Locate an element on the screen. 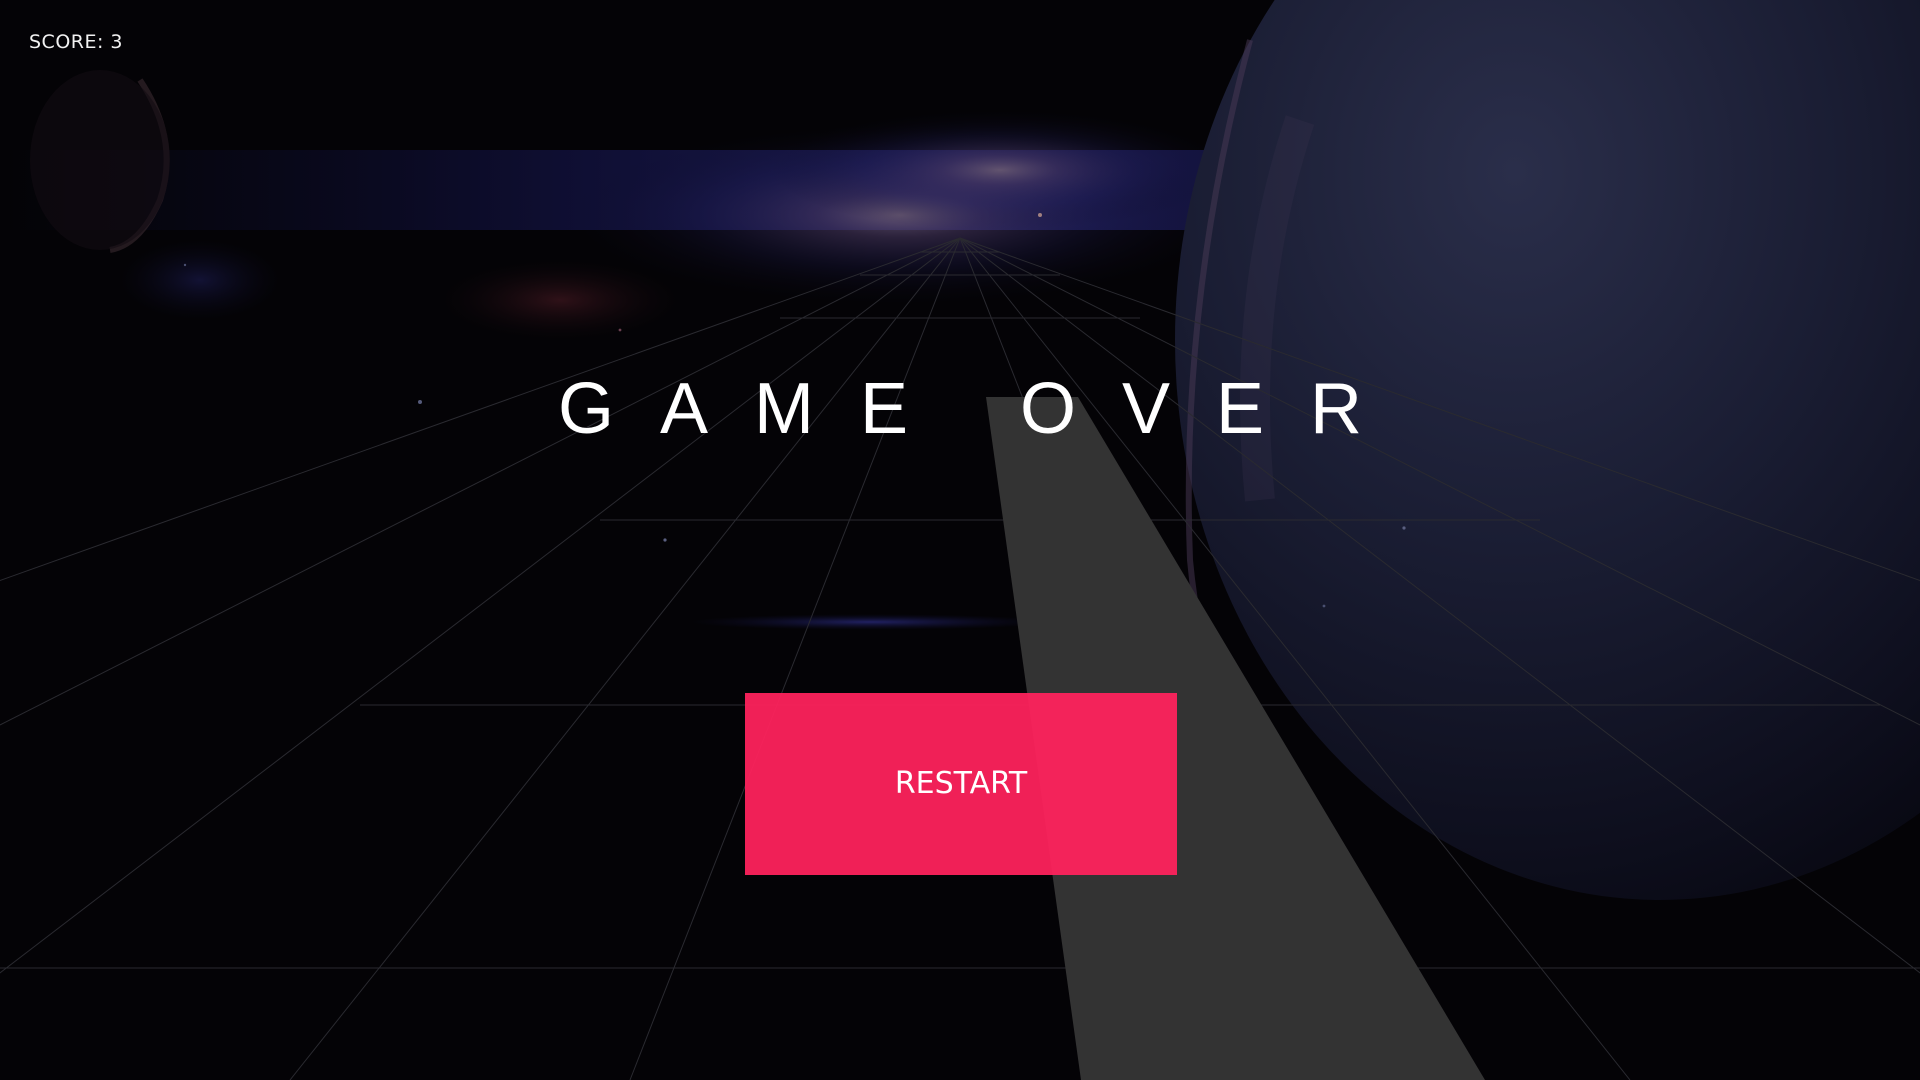  score-display: SCORE: 3 is located at coordinates (76, 42).